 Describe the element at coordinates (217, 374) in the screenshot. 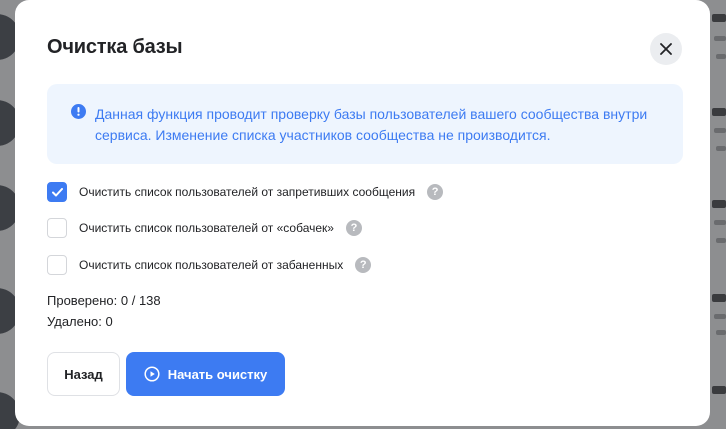

I see `start-cleanup-label: Начать очистку` at that location.